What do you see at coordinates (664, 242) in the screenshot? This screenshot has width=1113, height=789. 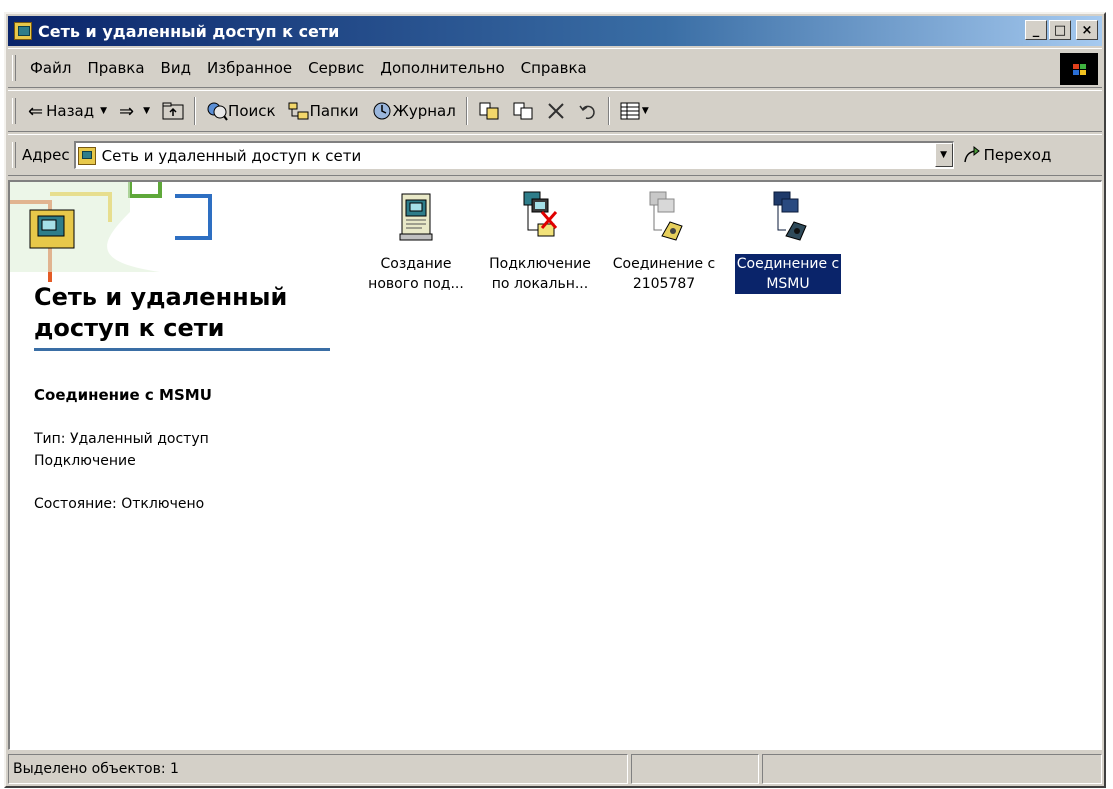 I see `item-dialup-2105787: Соединение с 2105787` at bounding box center [664, 242].